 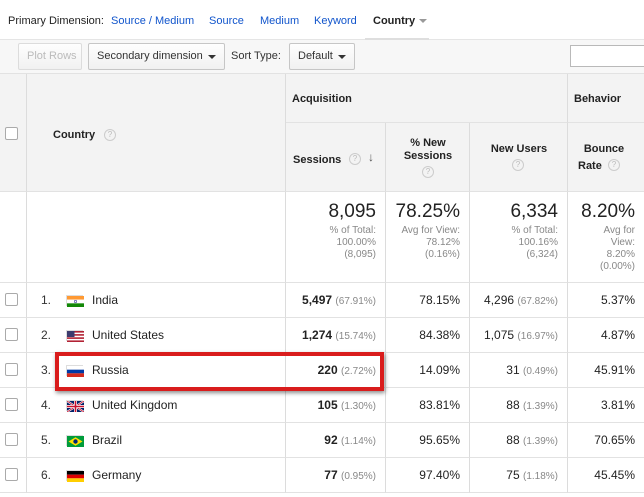 I want to click on dimension-link-keyword: Keyword, so click(x=335, y=21).